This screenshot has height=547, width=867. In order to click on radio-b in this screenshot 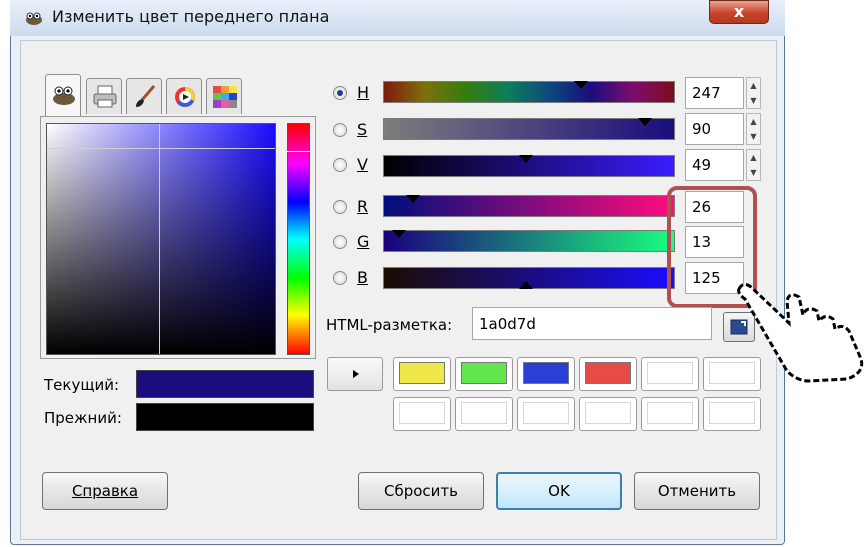, I will do `click(340, 278)`.